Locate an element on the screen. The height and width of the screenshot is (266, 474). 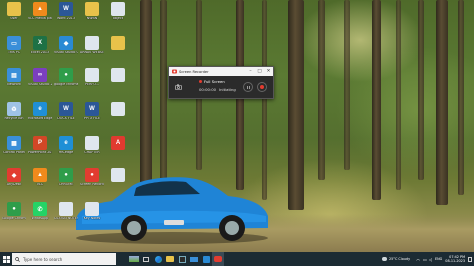
desktop-icon-label: Microsoft Edge is located at coordinates (40, 118).